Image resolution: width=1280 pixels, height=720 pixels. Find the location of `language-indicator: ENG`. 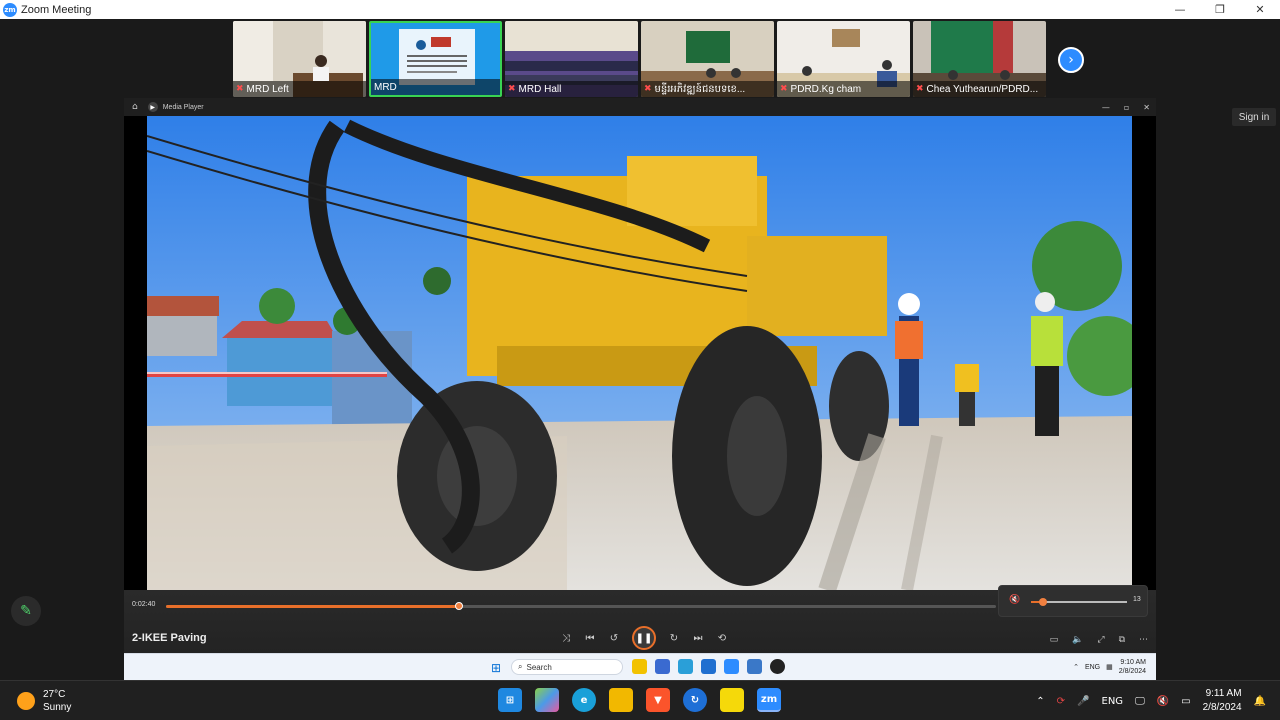

language-indicator: ENG is located at coordinates (1113, 701).